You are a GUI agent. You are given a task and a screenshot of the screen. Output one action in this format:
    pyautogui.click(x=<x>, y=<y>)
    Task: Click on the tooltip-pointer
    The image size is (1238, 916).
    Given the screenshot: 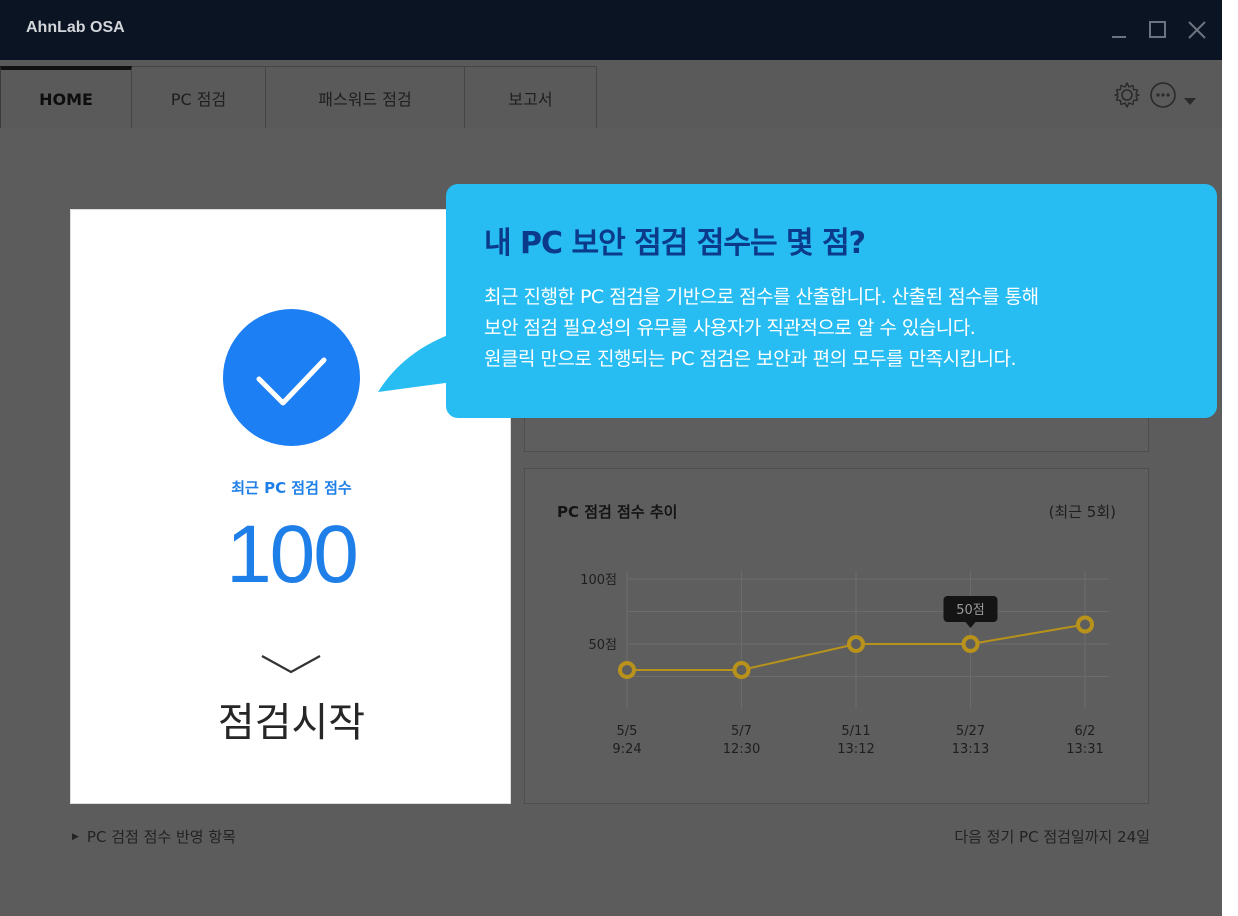 What is the action you would take?
    pyautogui.click(x=970, y=625)
    